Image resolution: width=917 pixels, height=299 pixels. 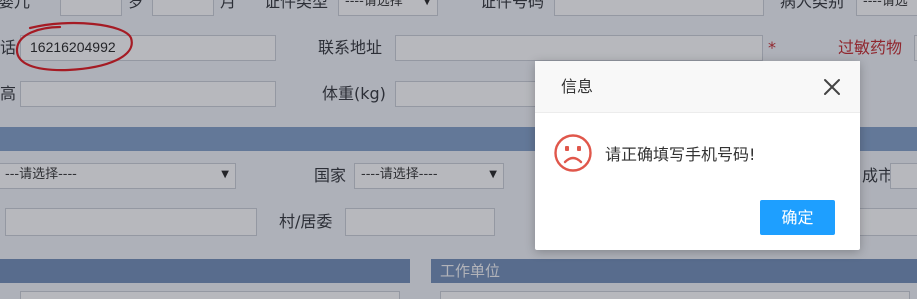 What do you see at coordinates (577, 86) in the screenshot?
I see `dialog-title: 信息` at bounding box center [577, 86].